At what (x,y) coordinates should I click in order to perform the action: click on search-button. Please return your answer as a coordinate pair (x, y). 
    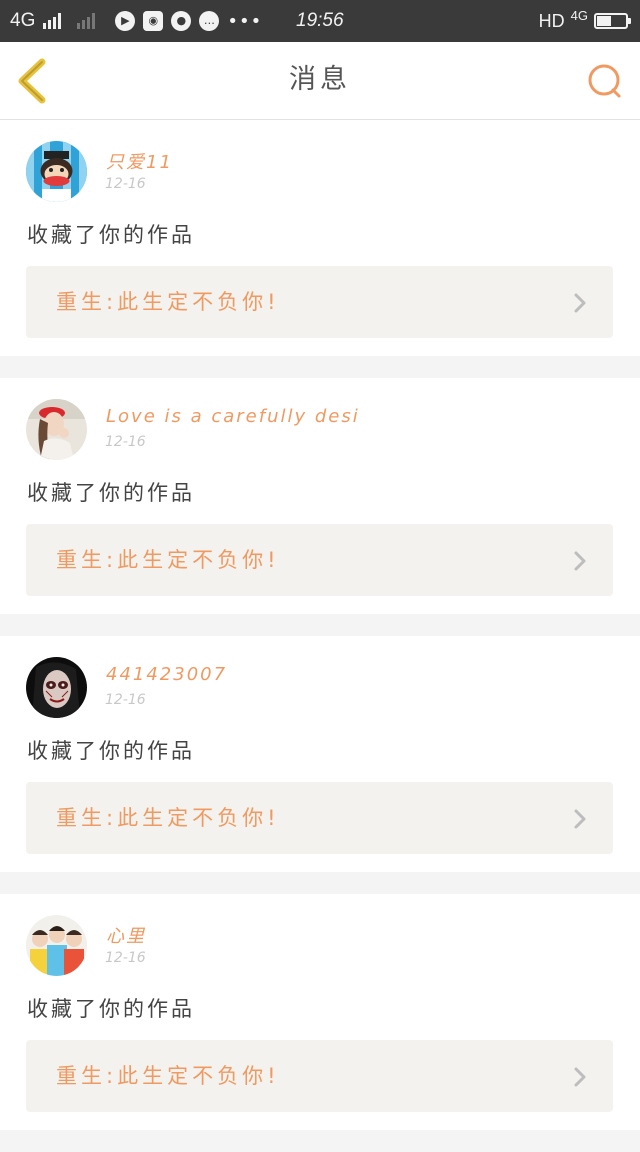
    Looking at the image, I should click on (605, 81).